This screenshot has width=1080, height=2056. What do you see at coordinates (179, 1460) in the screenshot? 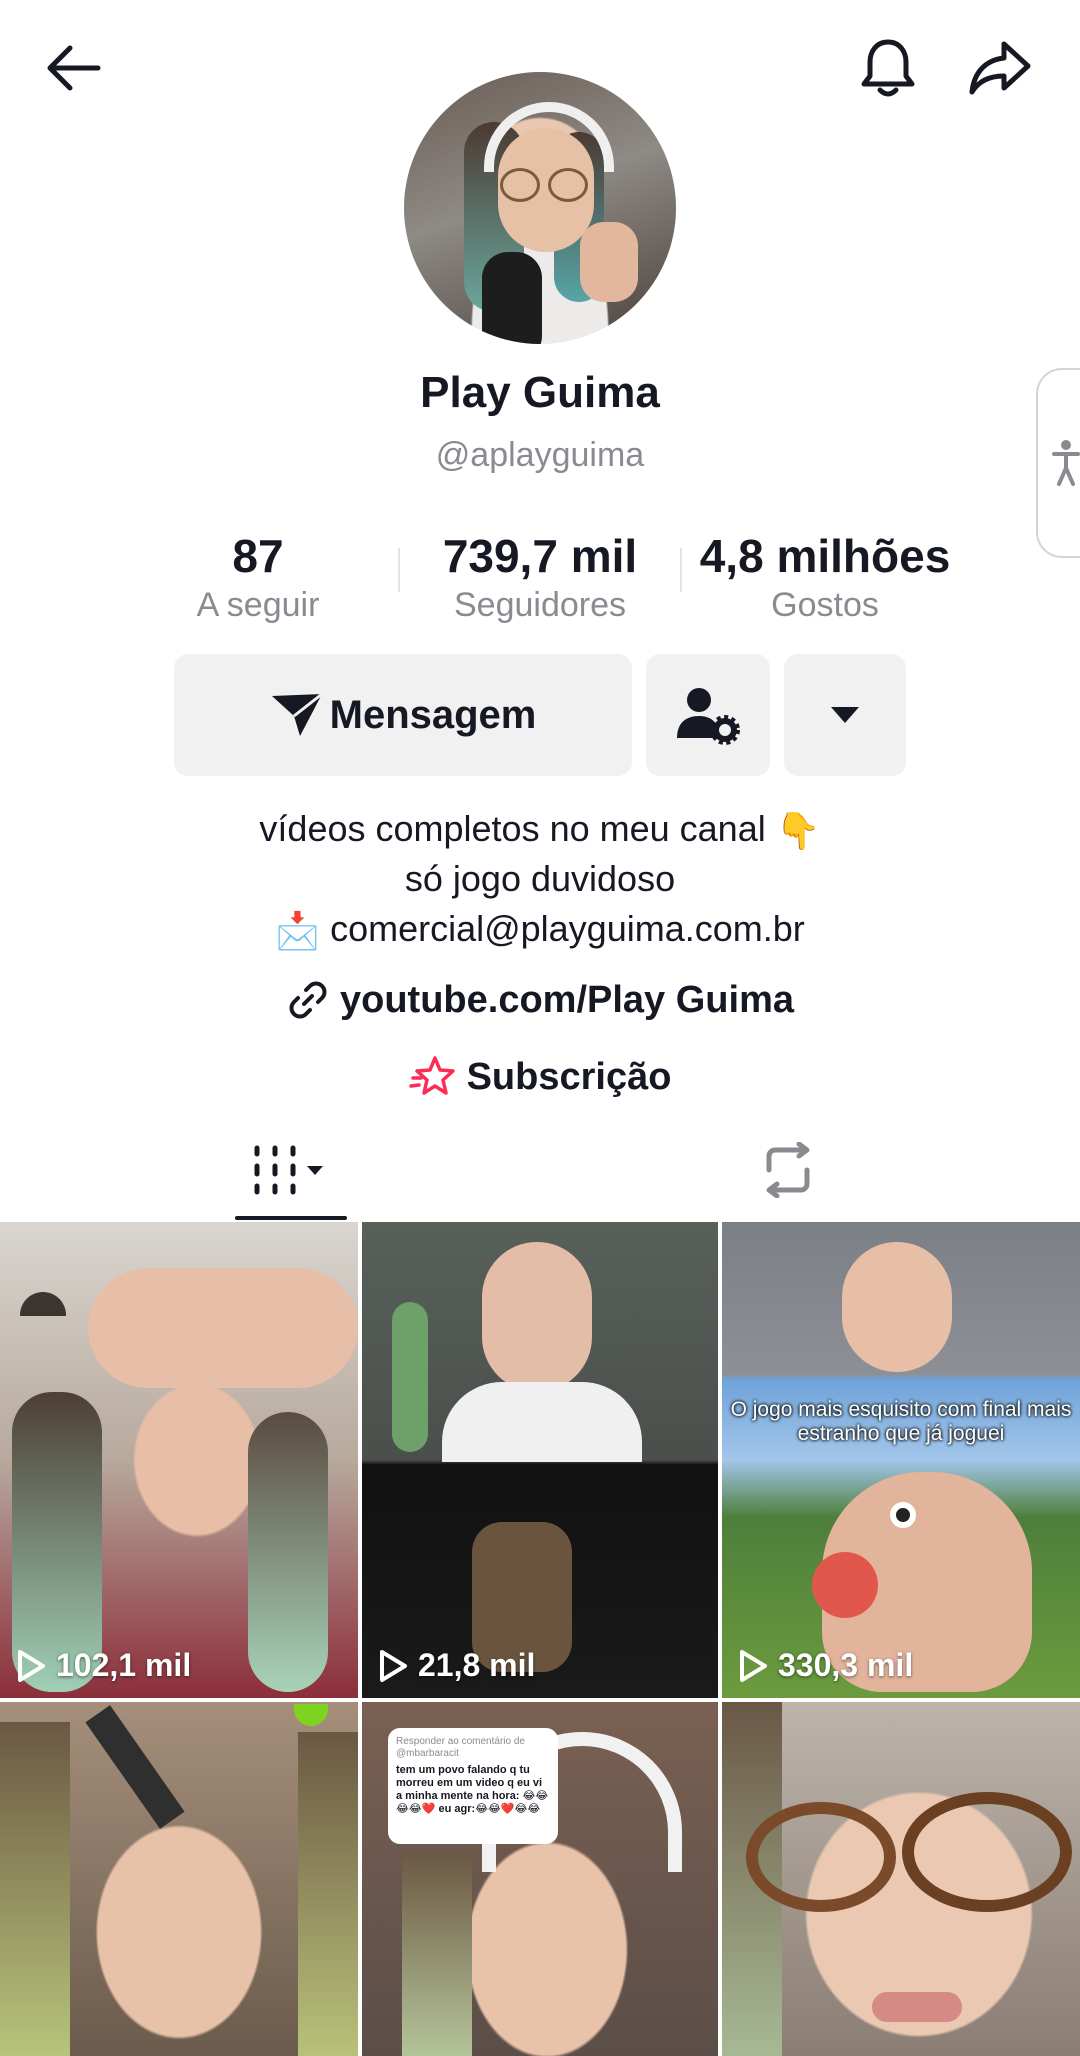
I see `video-thumbnail: 102,1 mil` at bounding box center [179, 1460].